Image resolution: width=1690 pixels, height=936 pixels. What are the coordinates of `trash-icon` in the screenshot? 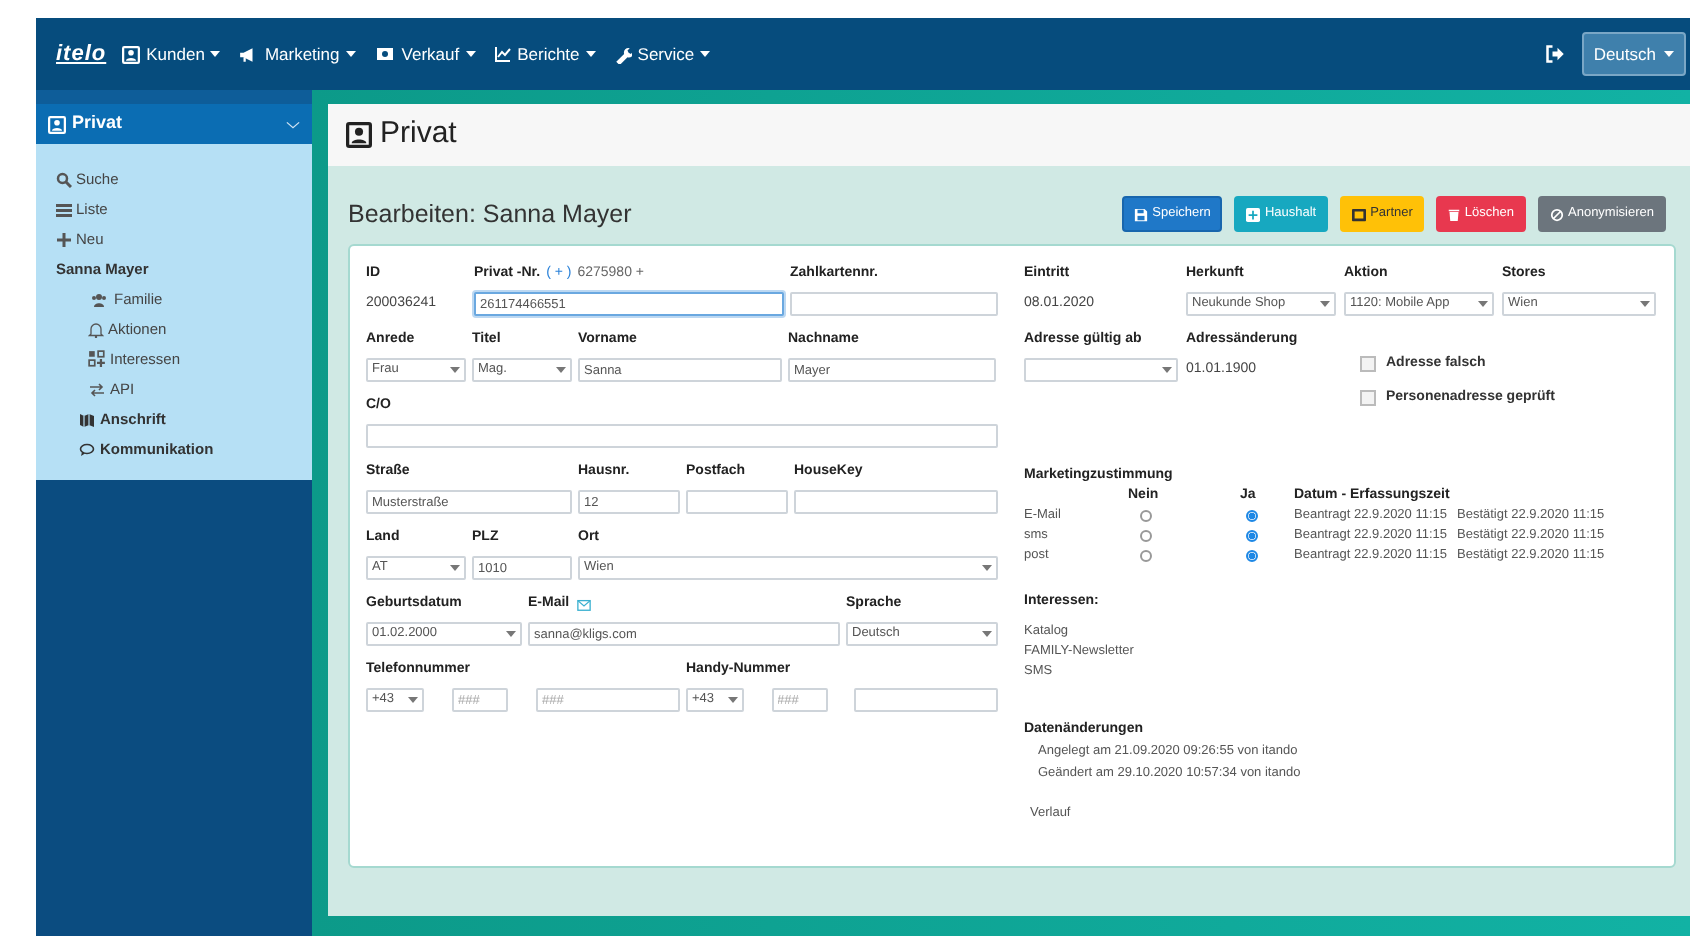 It's located at (1454, 214).